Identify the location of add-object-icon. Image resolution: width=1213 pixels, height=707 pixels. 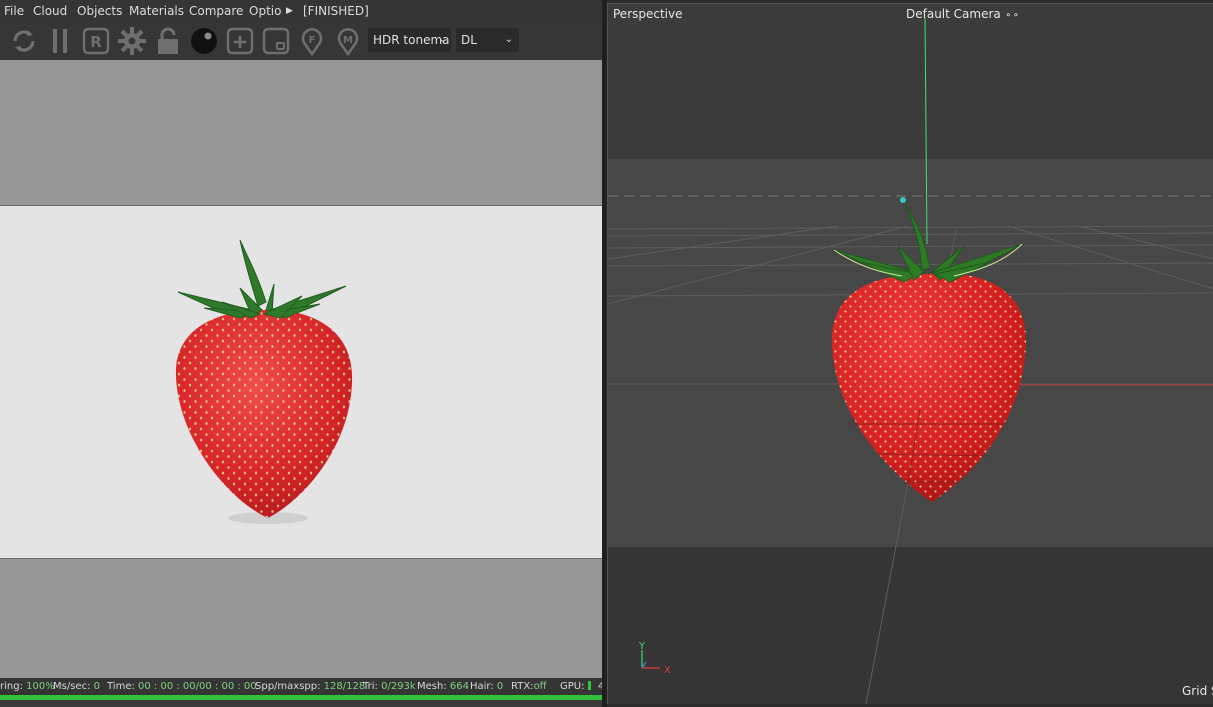
(240, 41).